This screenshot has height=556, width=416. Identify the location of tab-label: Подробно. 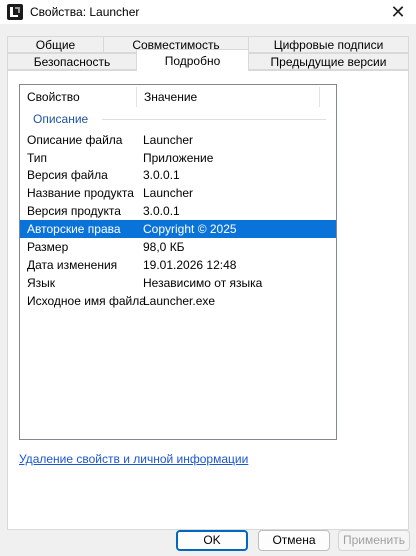
(192, 61).